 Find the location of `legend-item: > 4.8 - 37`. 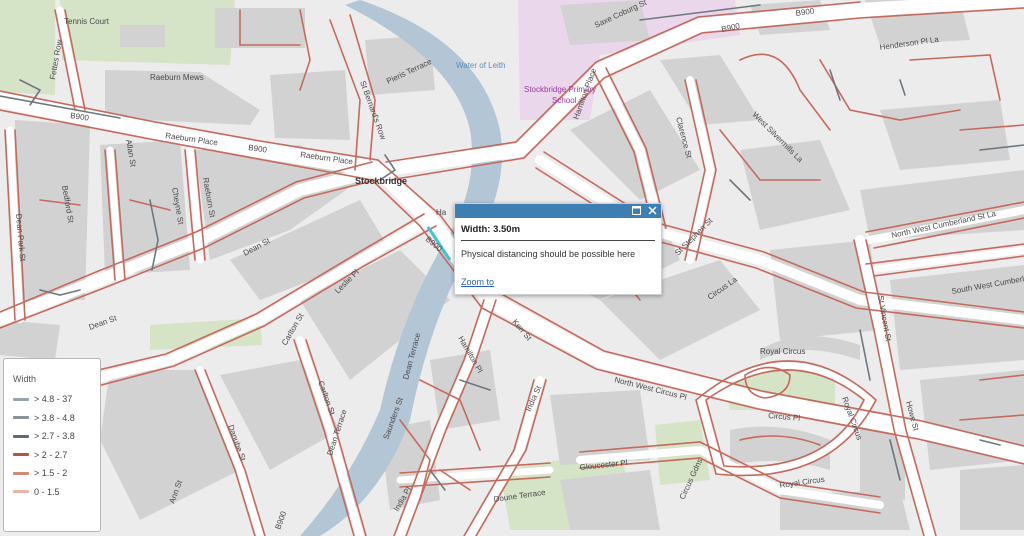

legend-item: > 4.8 - 37 is located at coordinates (56, 399).